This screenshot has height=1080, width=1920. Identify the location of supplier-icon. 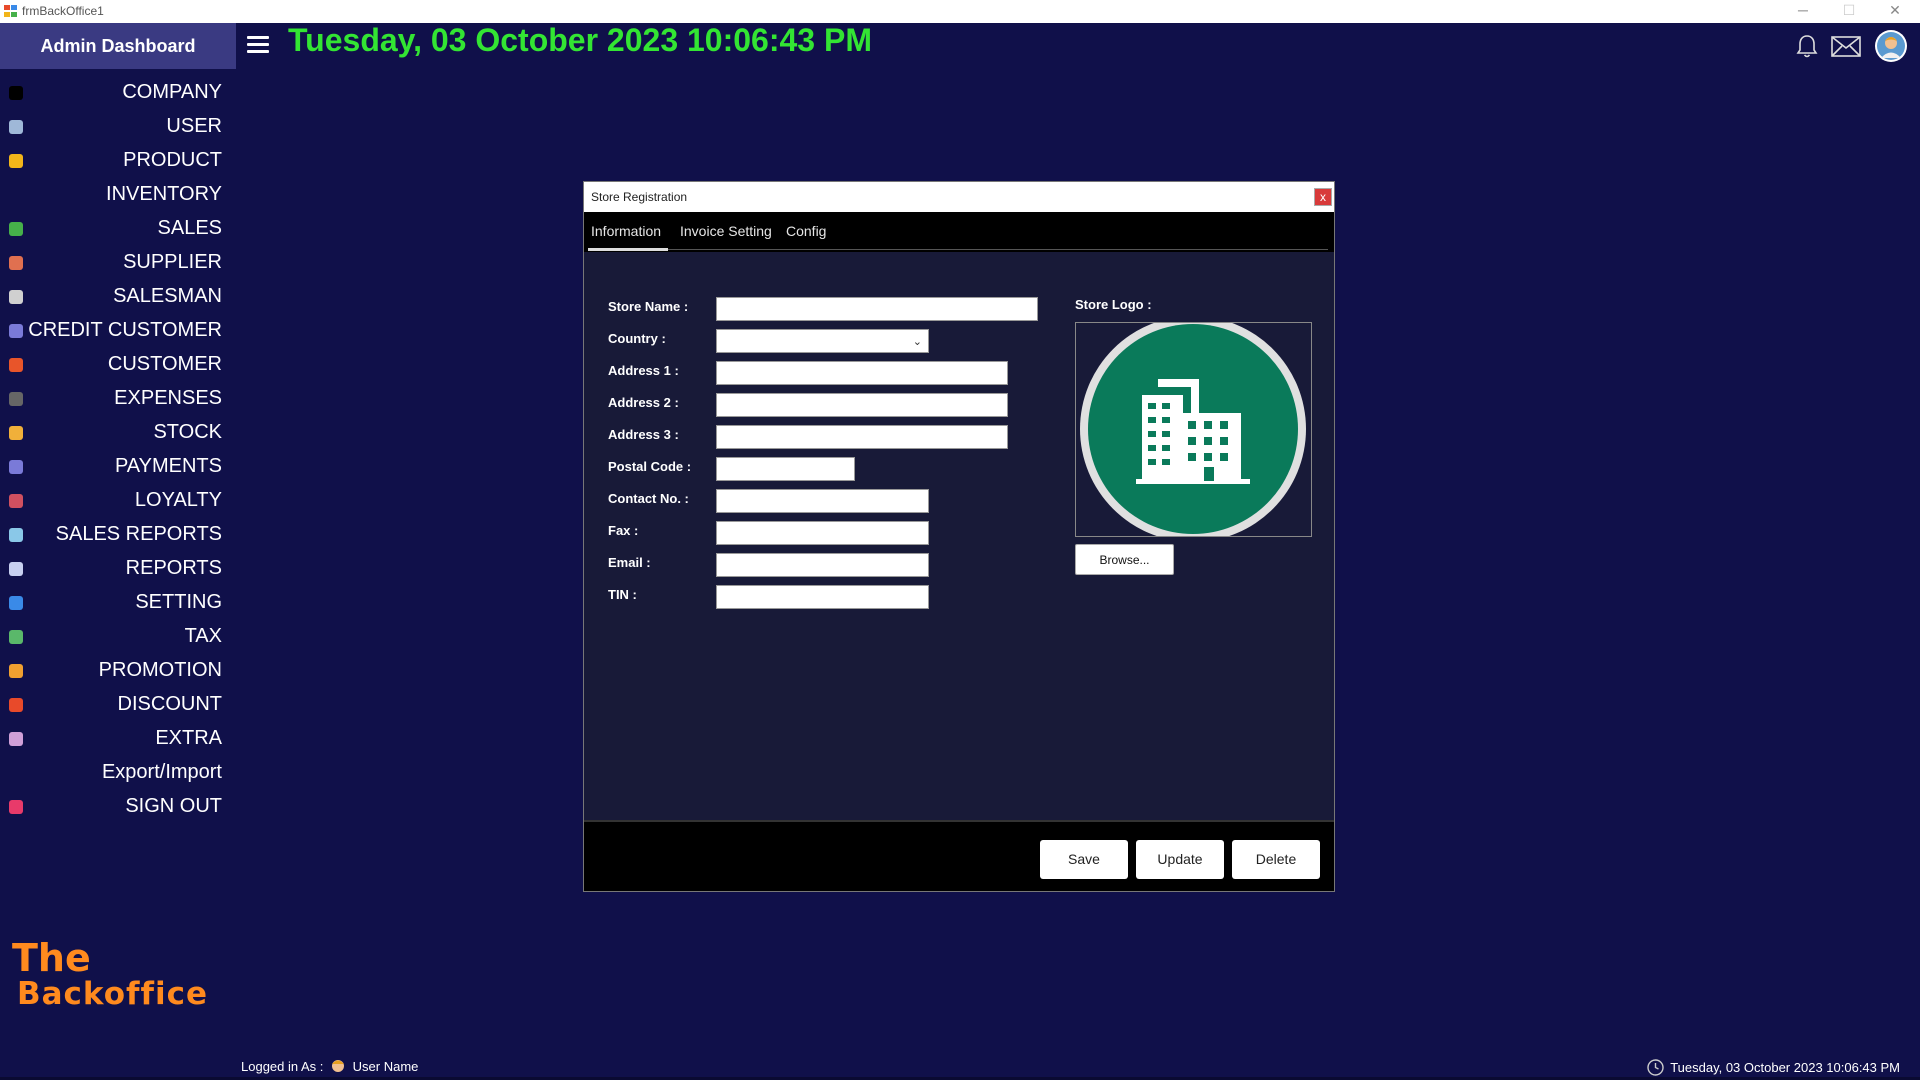
(16, 263).